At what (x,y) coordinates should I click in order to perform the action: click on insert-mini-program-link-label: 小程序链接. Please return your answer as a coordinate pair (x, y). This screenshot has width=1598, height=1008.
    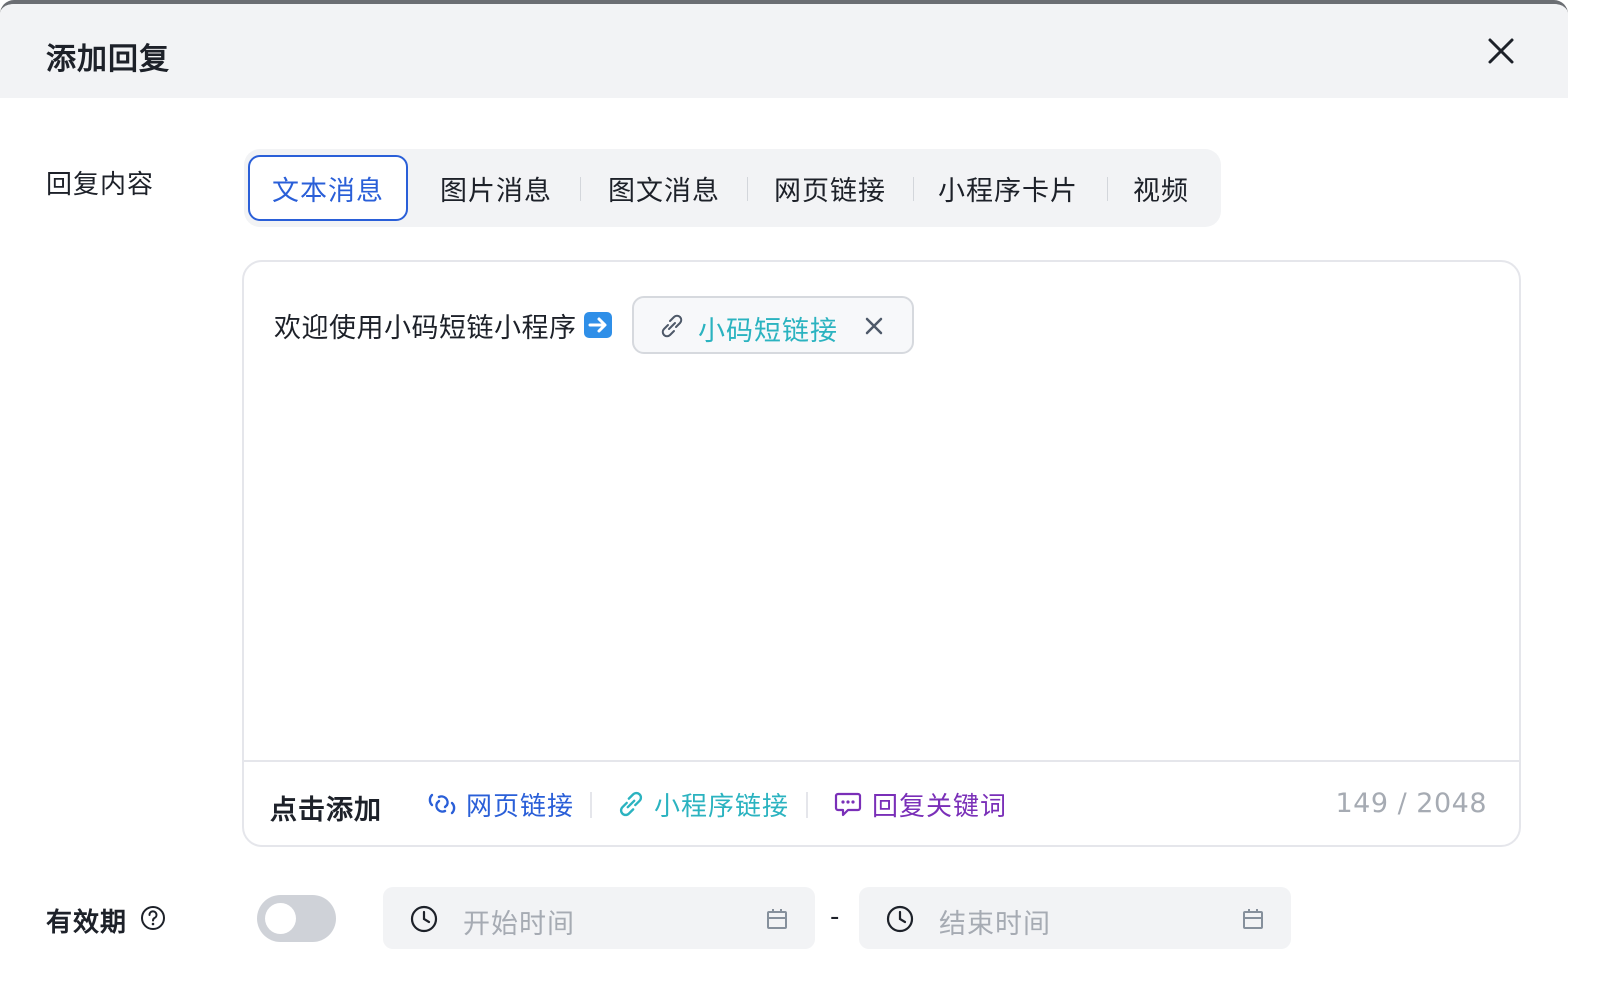
    Looking at the image, I should click on (722, 806).